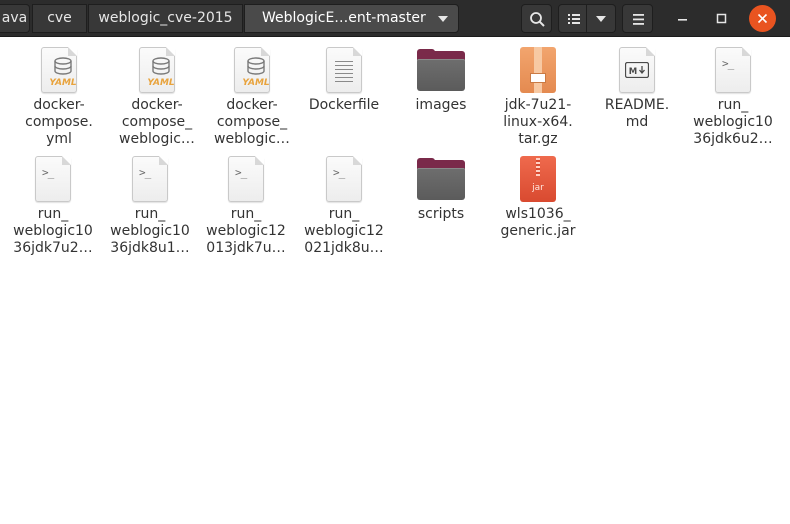  I want to click on file-item-docker-compose-yml: YAML docker- compose. yml, so click(59, 98).